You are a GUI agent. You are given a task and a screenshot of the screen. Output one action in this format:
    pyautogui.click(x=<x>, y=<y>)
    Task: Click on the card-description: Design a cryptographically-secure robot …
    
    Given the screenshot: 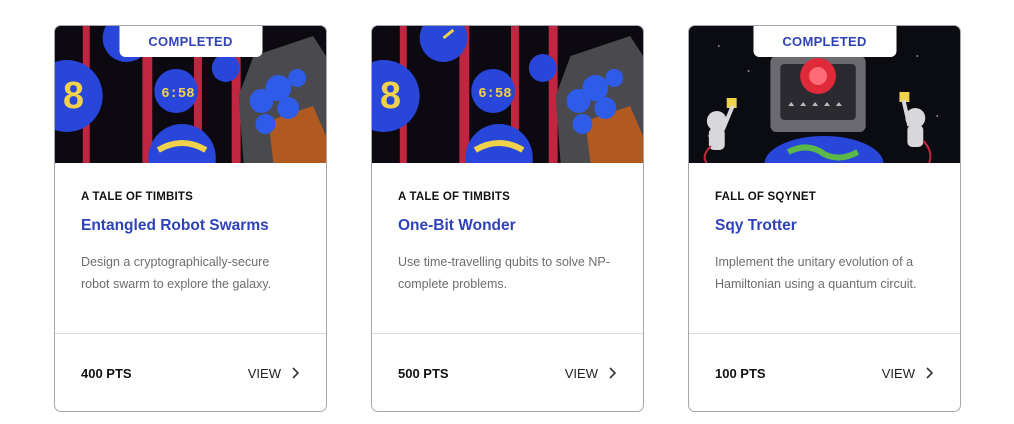 What is the action you would take?
    pyautogui.click(x=176, y=273)
    